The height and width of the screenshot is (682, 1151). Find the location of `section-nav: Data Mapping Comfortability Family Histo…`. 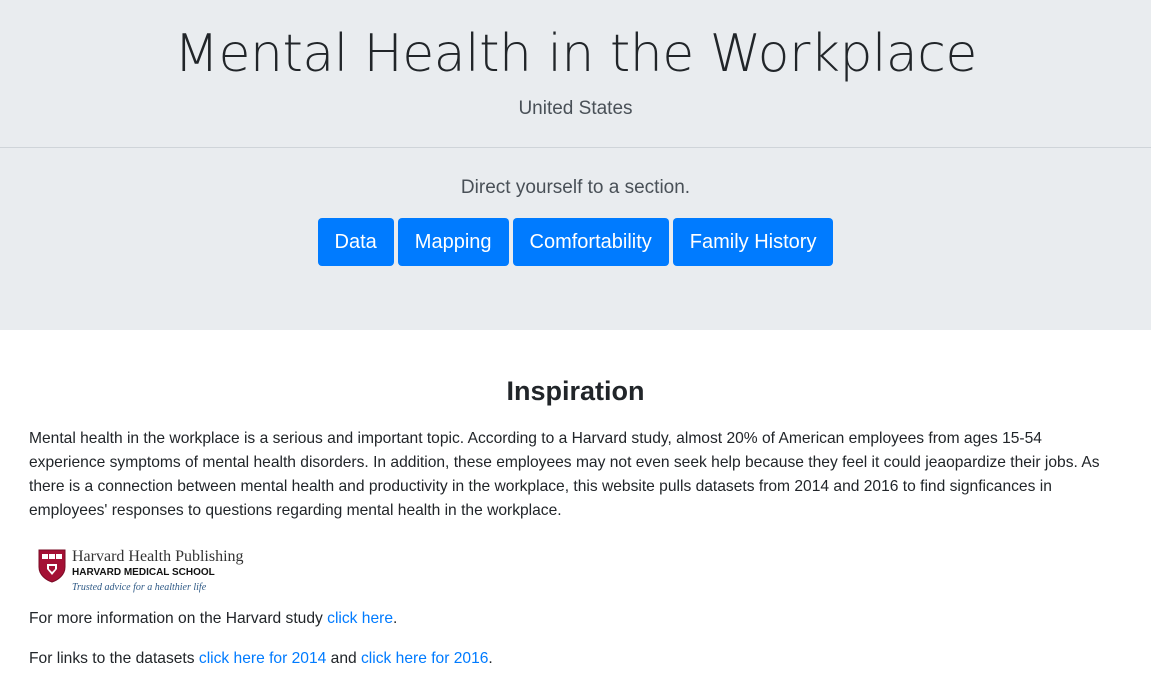

section-nav: Data Mapping Comfortability Family Histo… is located at coordinates (575, 242).